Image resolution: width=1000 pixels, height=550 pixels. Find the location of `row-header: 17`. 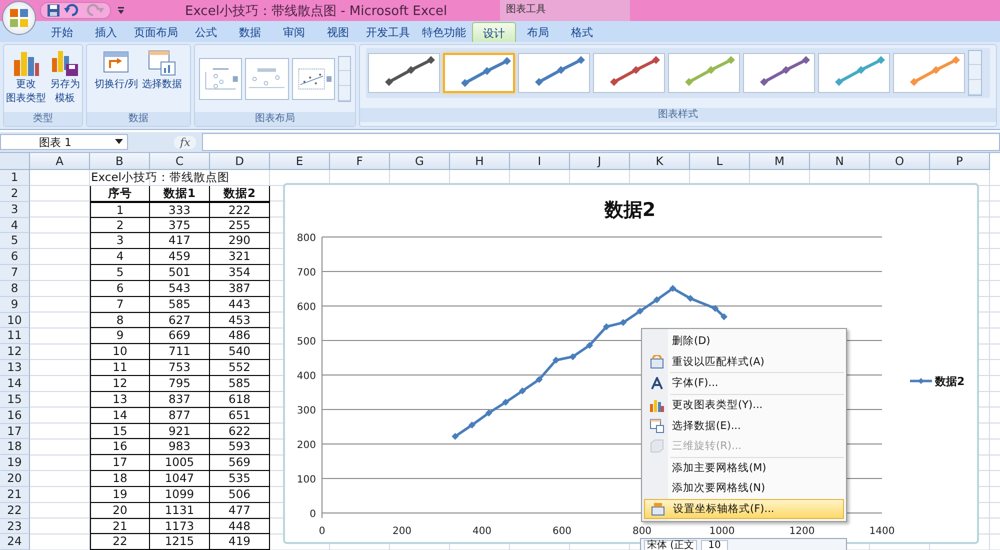

row-header: 17 is located at coordinates (15, 432).